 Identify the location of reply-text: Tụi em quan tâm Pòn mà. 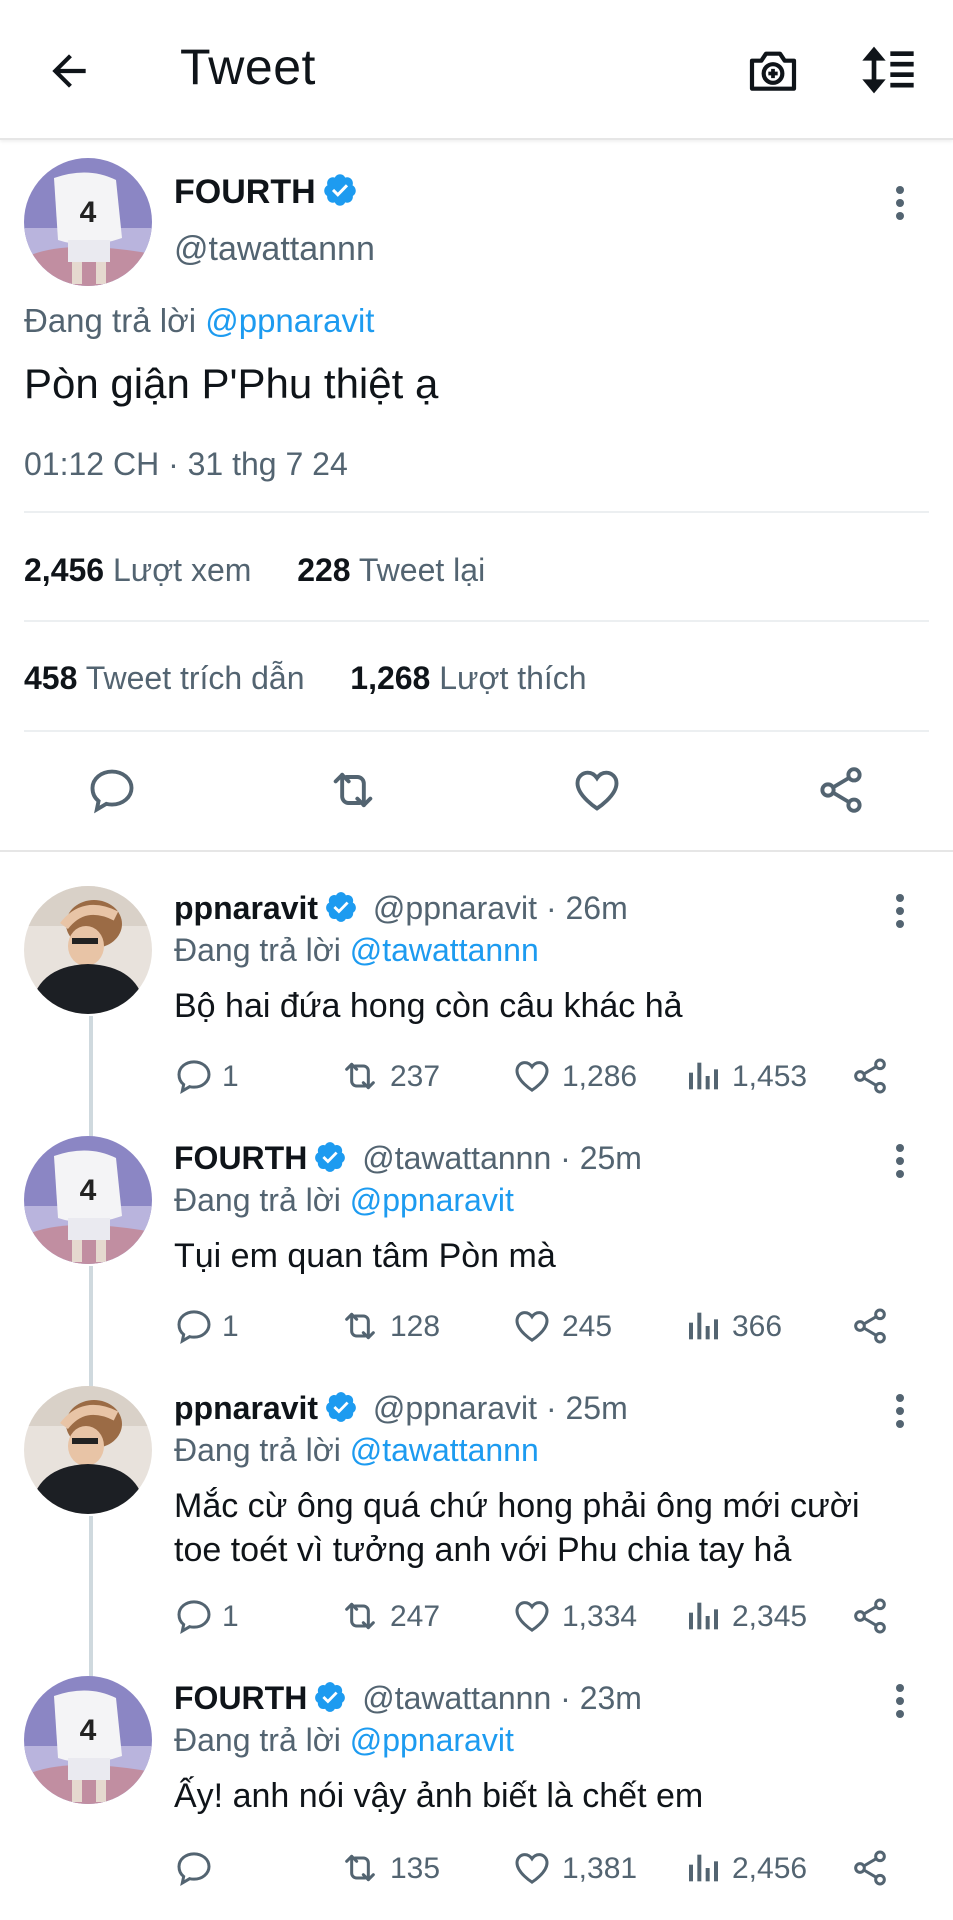
(365, 1256).